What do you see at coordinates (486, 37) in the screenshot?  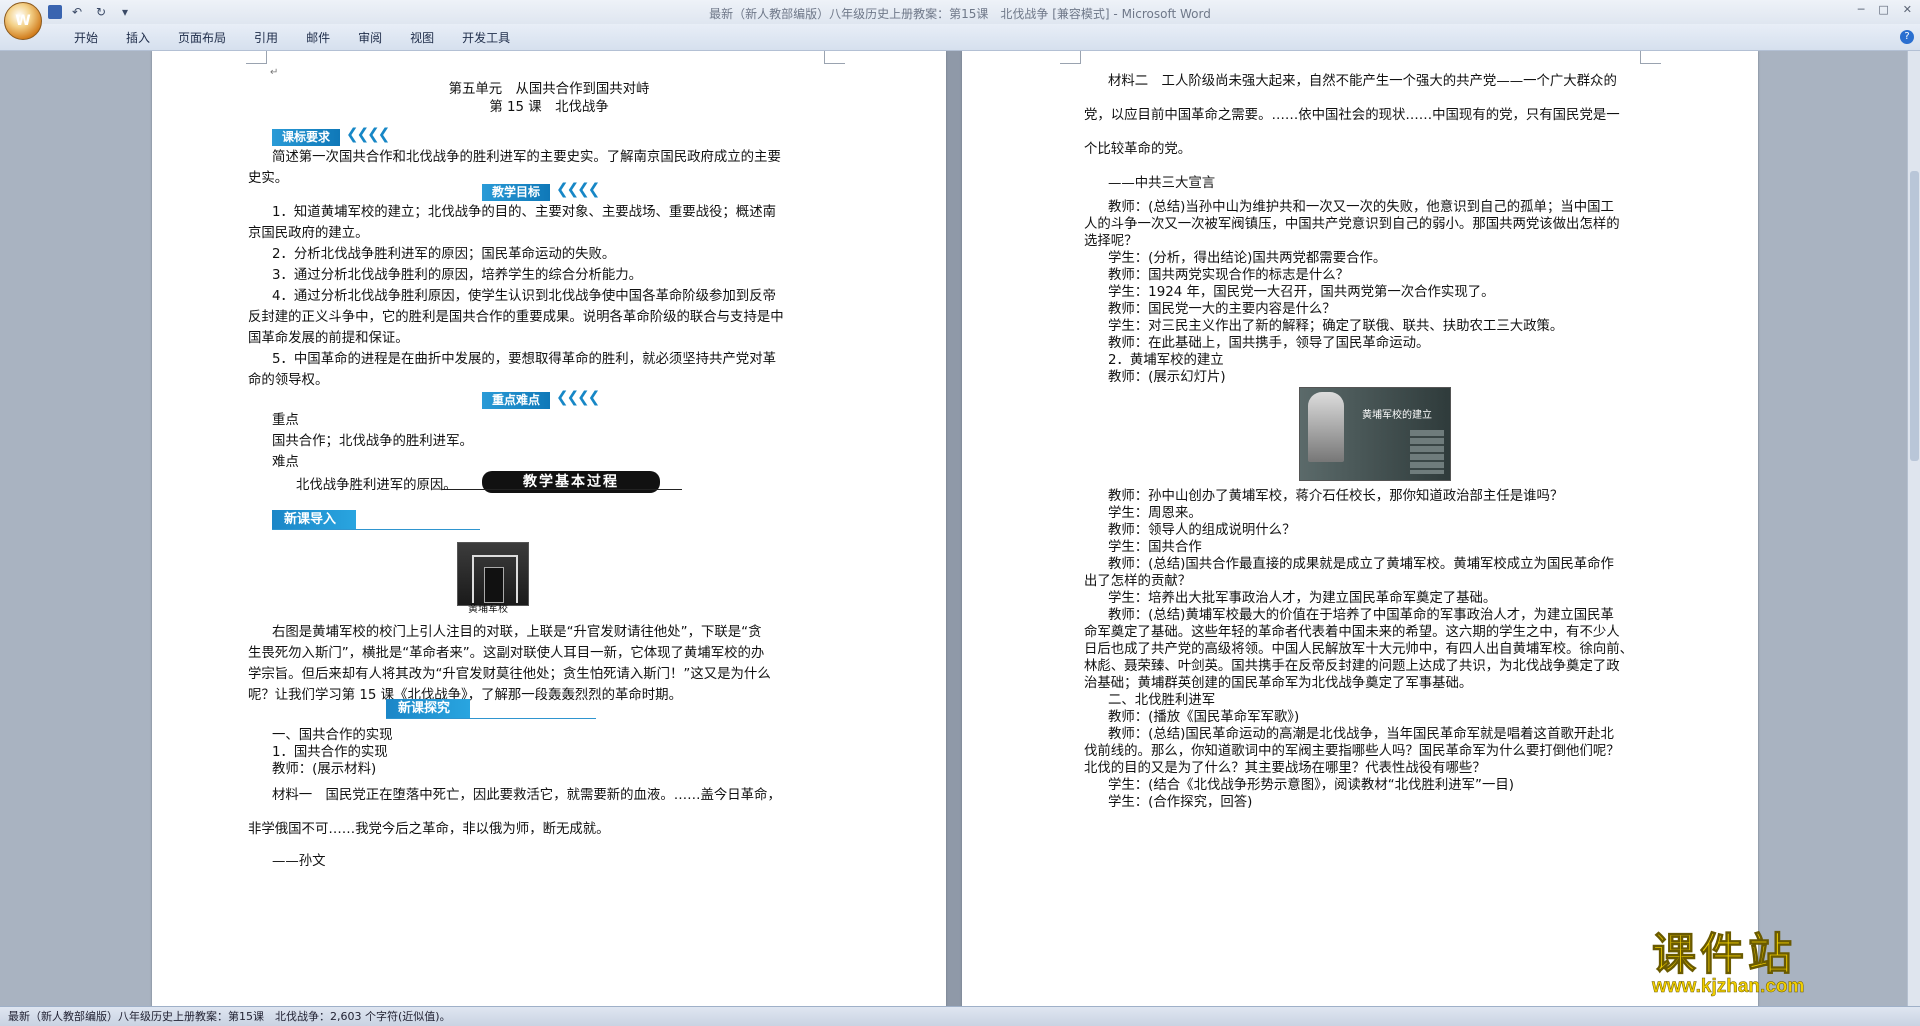 I see `tab-developer: 开发工具` at bounding box center [486, 37].